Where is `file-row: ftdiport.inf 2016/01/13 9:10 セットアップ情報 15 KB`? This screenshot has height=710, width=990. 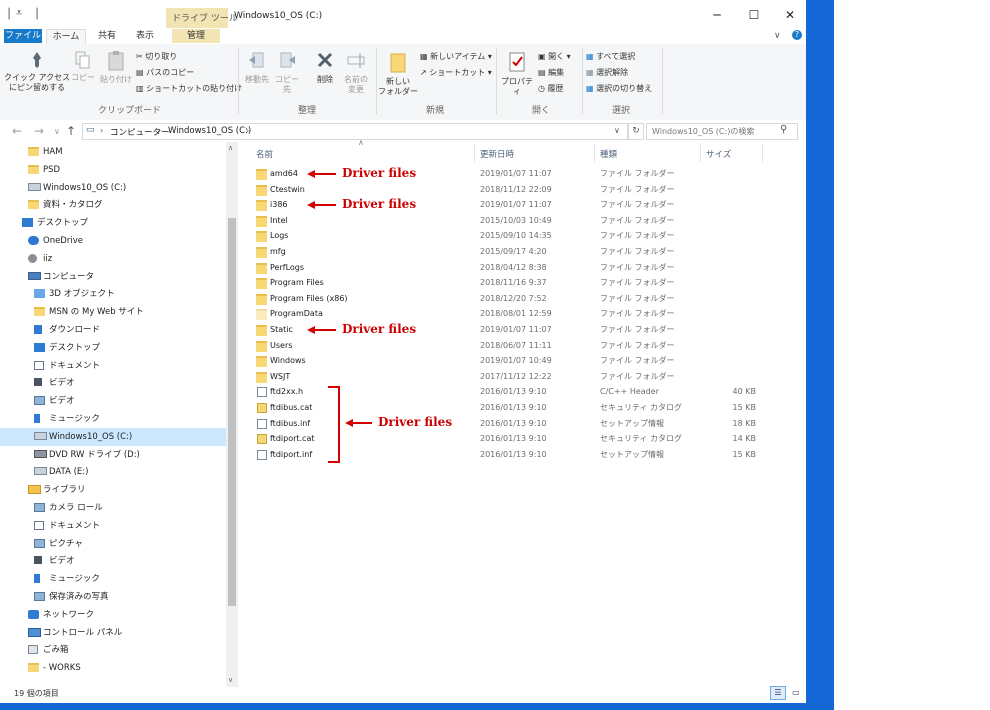
file-row: ftdiport.inf 2016/01/13 9:10 セットアップ情報 15 KB is located at coordinates (506, 455).